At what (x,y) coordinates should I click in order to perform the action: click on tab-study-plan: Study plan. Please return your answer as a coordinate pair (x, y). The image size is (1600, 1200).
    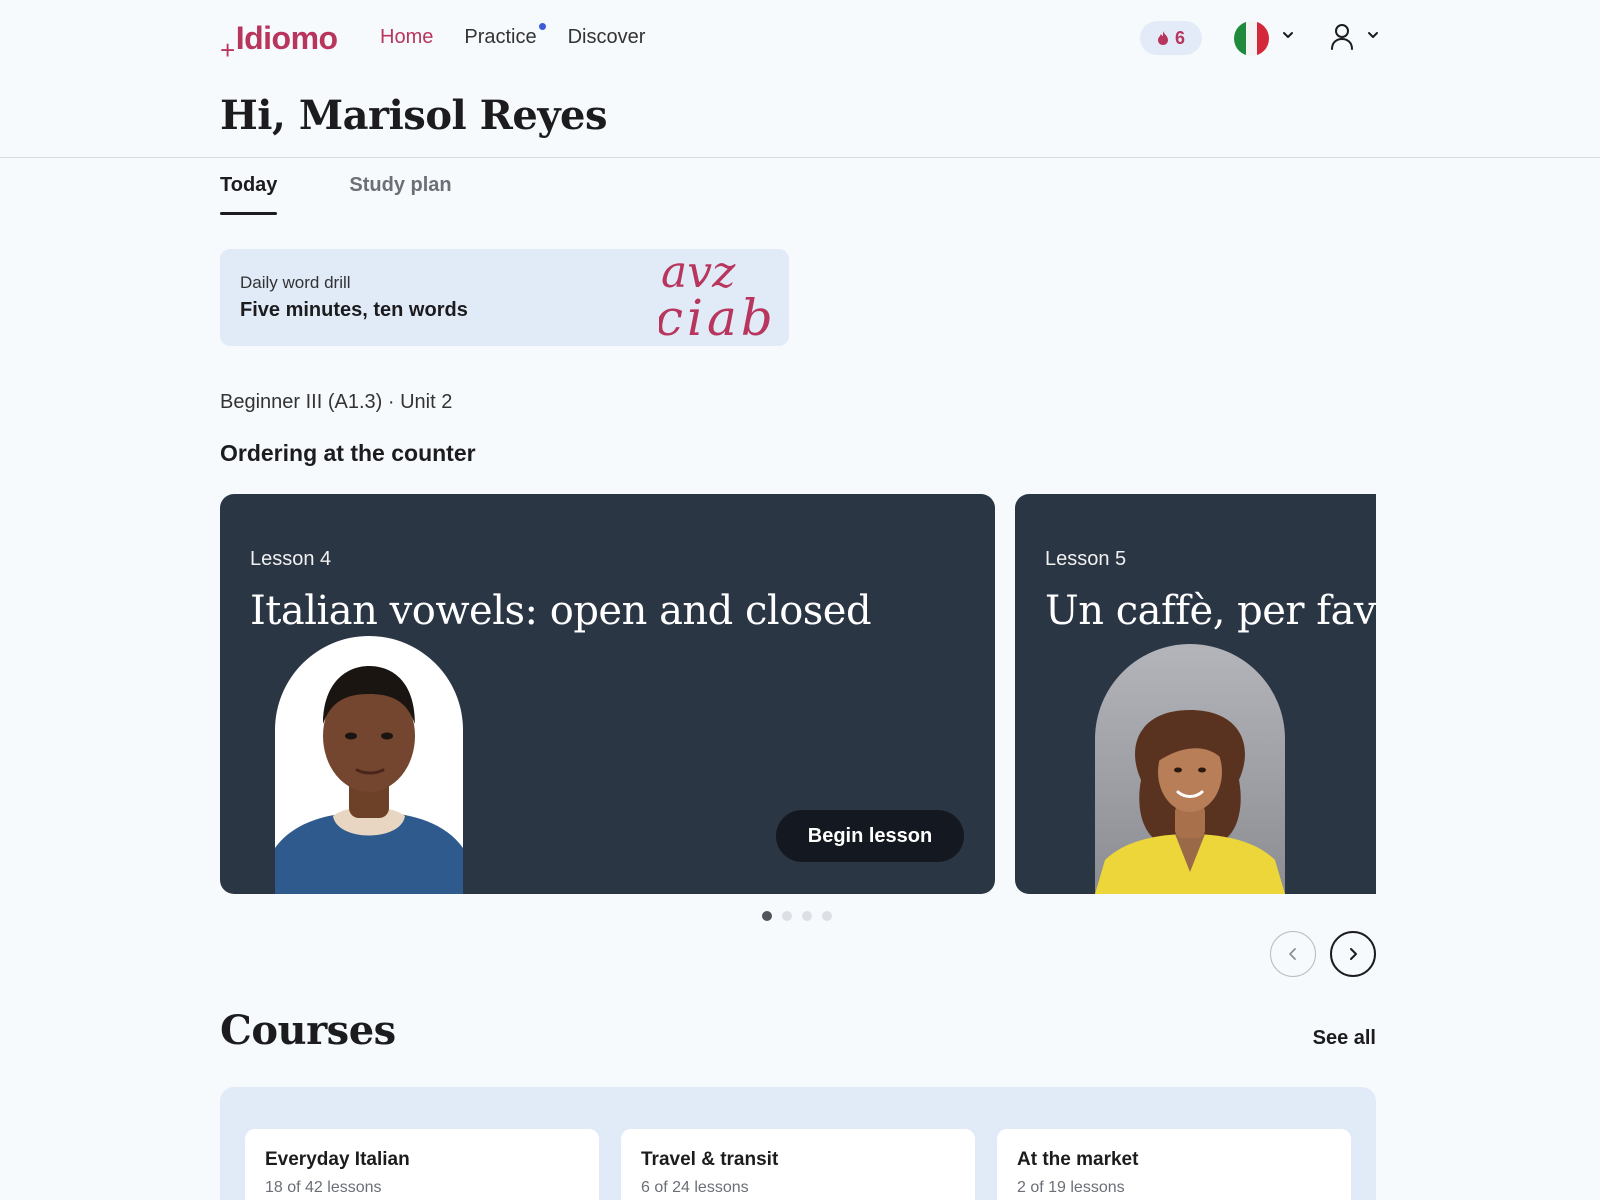
    Looking at the image, I should click on (400, 194).